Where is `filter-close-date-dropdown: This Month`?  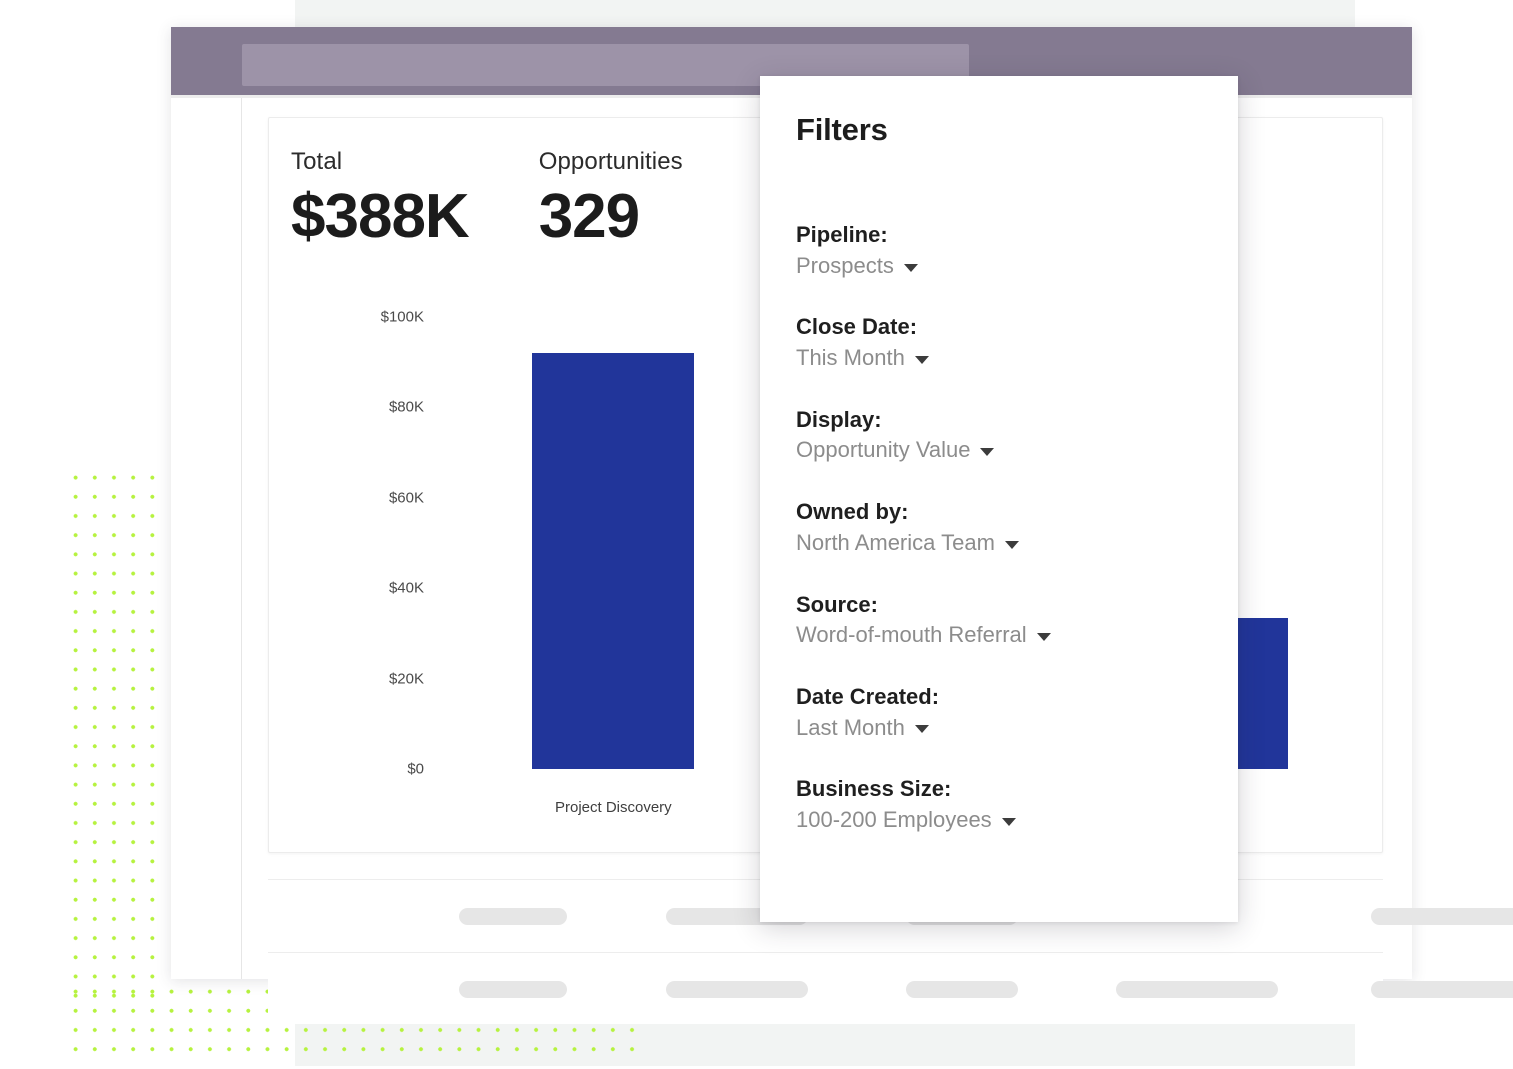
filter-close-date-dropdown: This Month is located at coordinates (1005, 358).